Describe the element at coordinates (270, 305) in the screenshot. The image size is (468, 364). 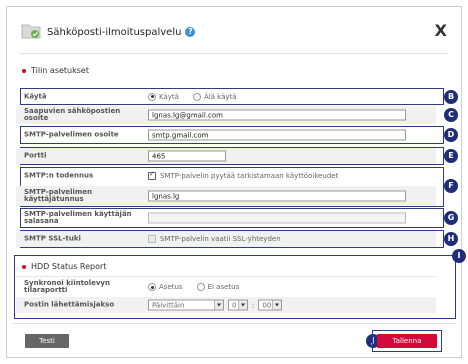
I see `minute-select: 00` at that location.